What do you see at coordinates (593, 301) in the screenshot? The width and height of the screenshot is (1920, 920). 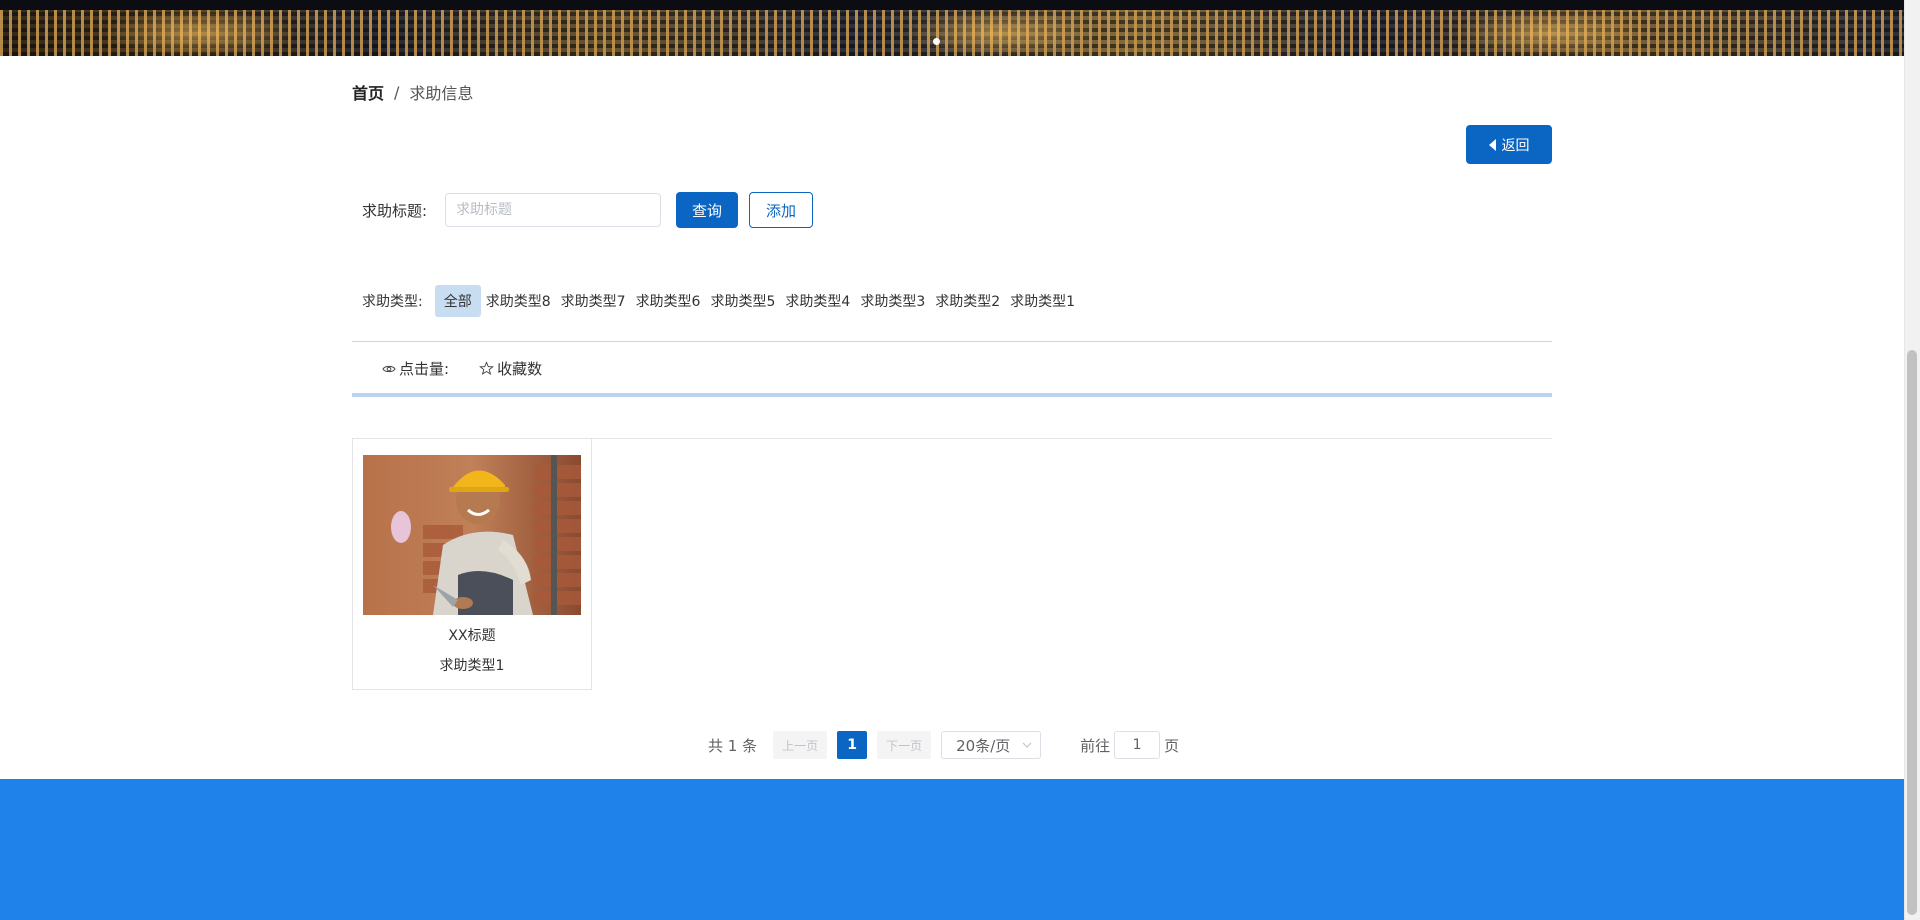 I see `type-filter-item: 求助类型7` at bounding box center [593, 301].